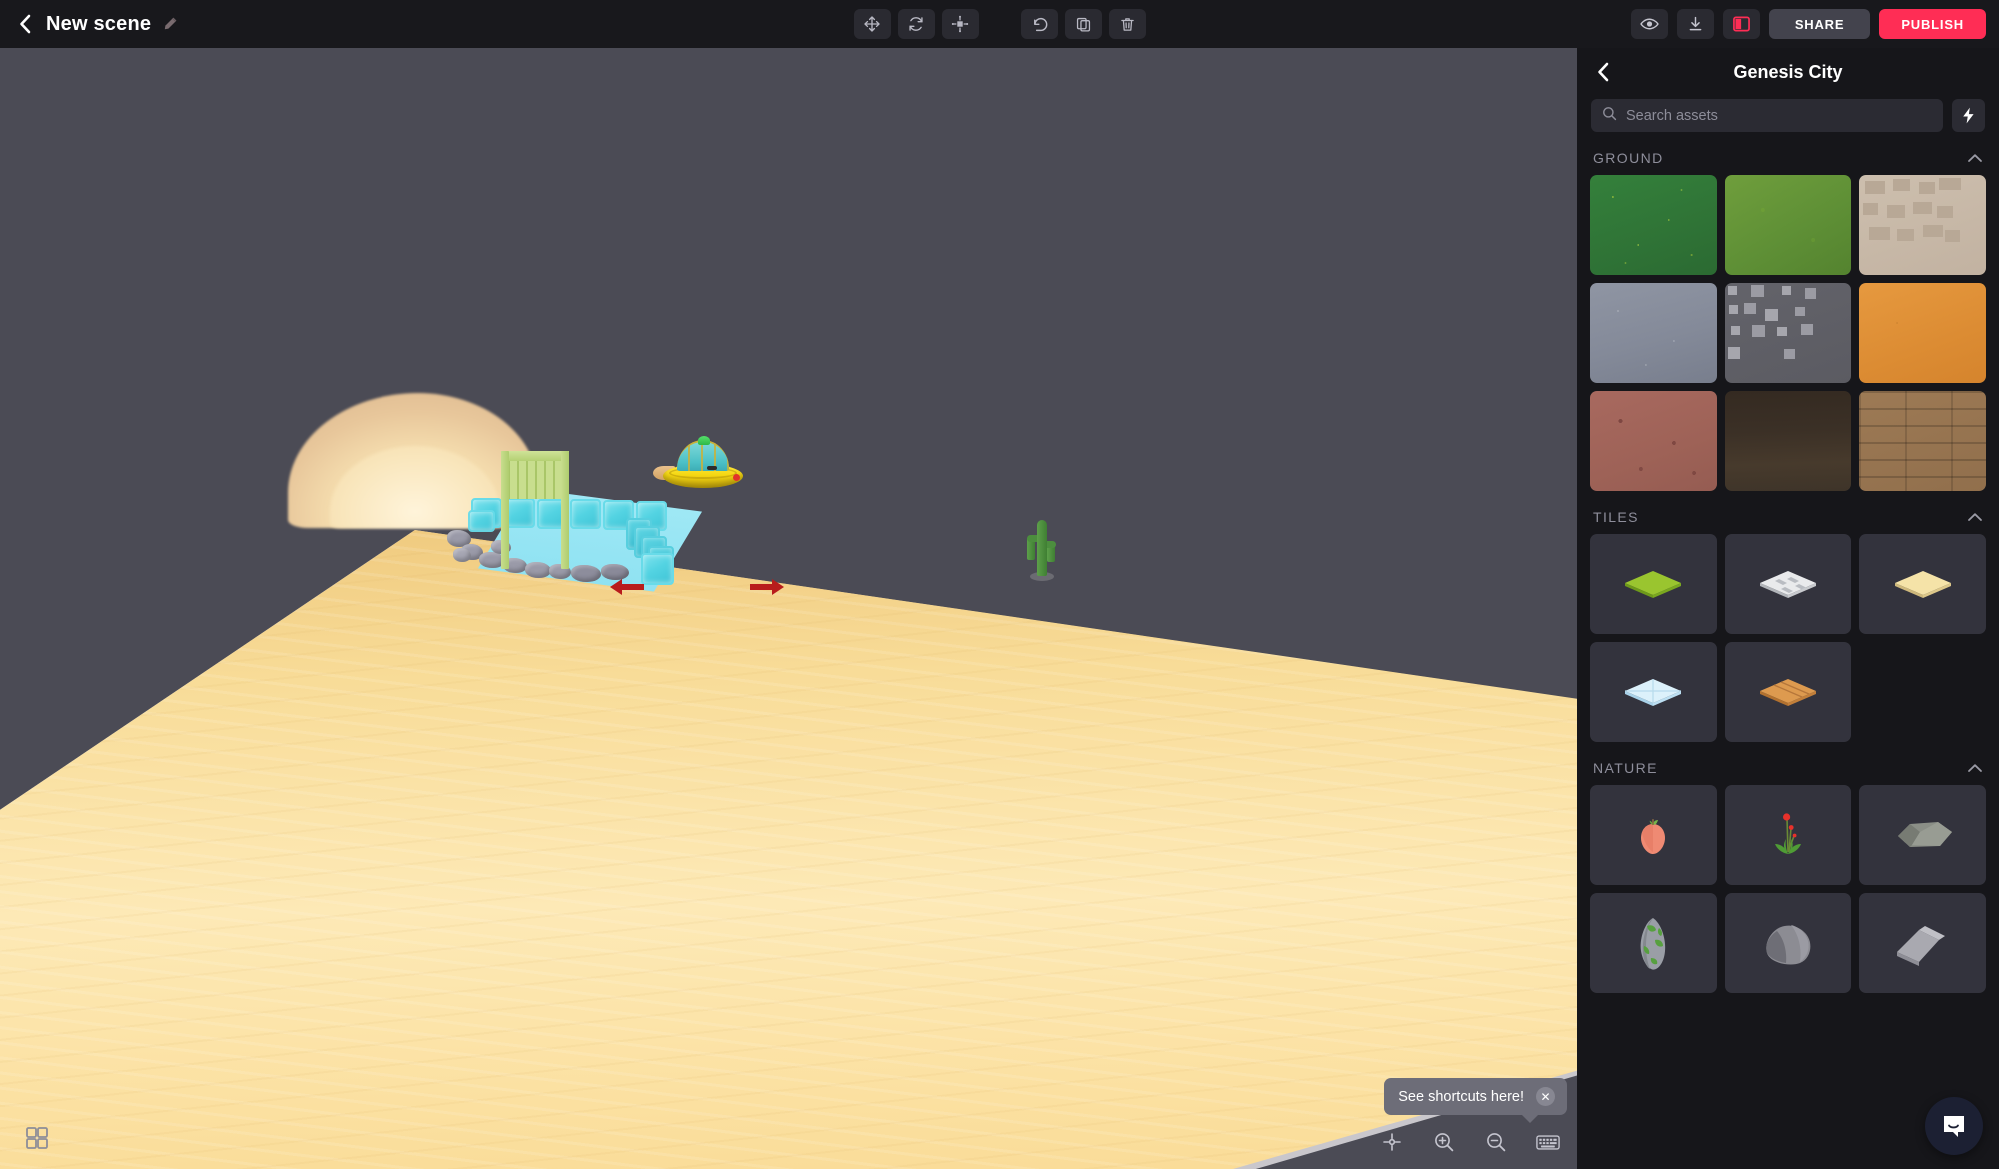 The height and width of the screenshot is (1169, 1999). Describe the element at coordinates (1628, 158) in the screenshot. I see `section-title-ground: GROUND` at that location.